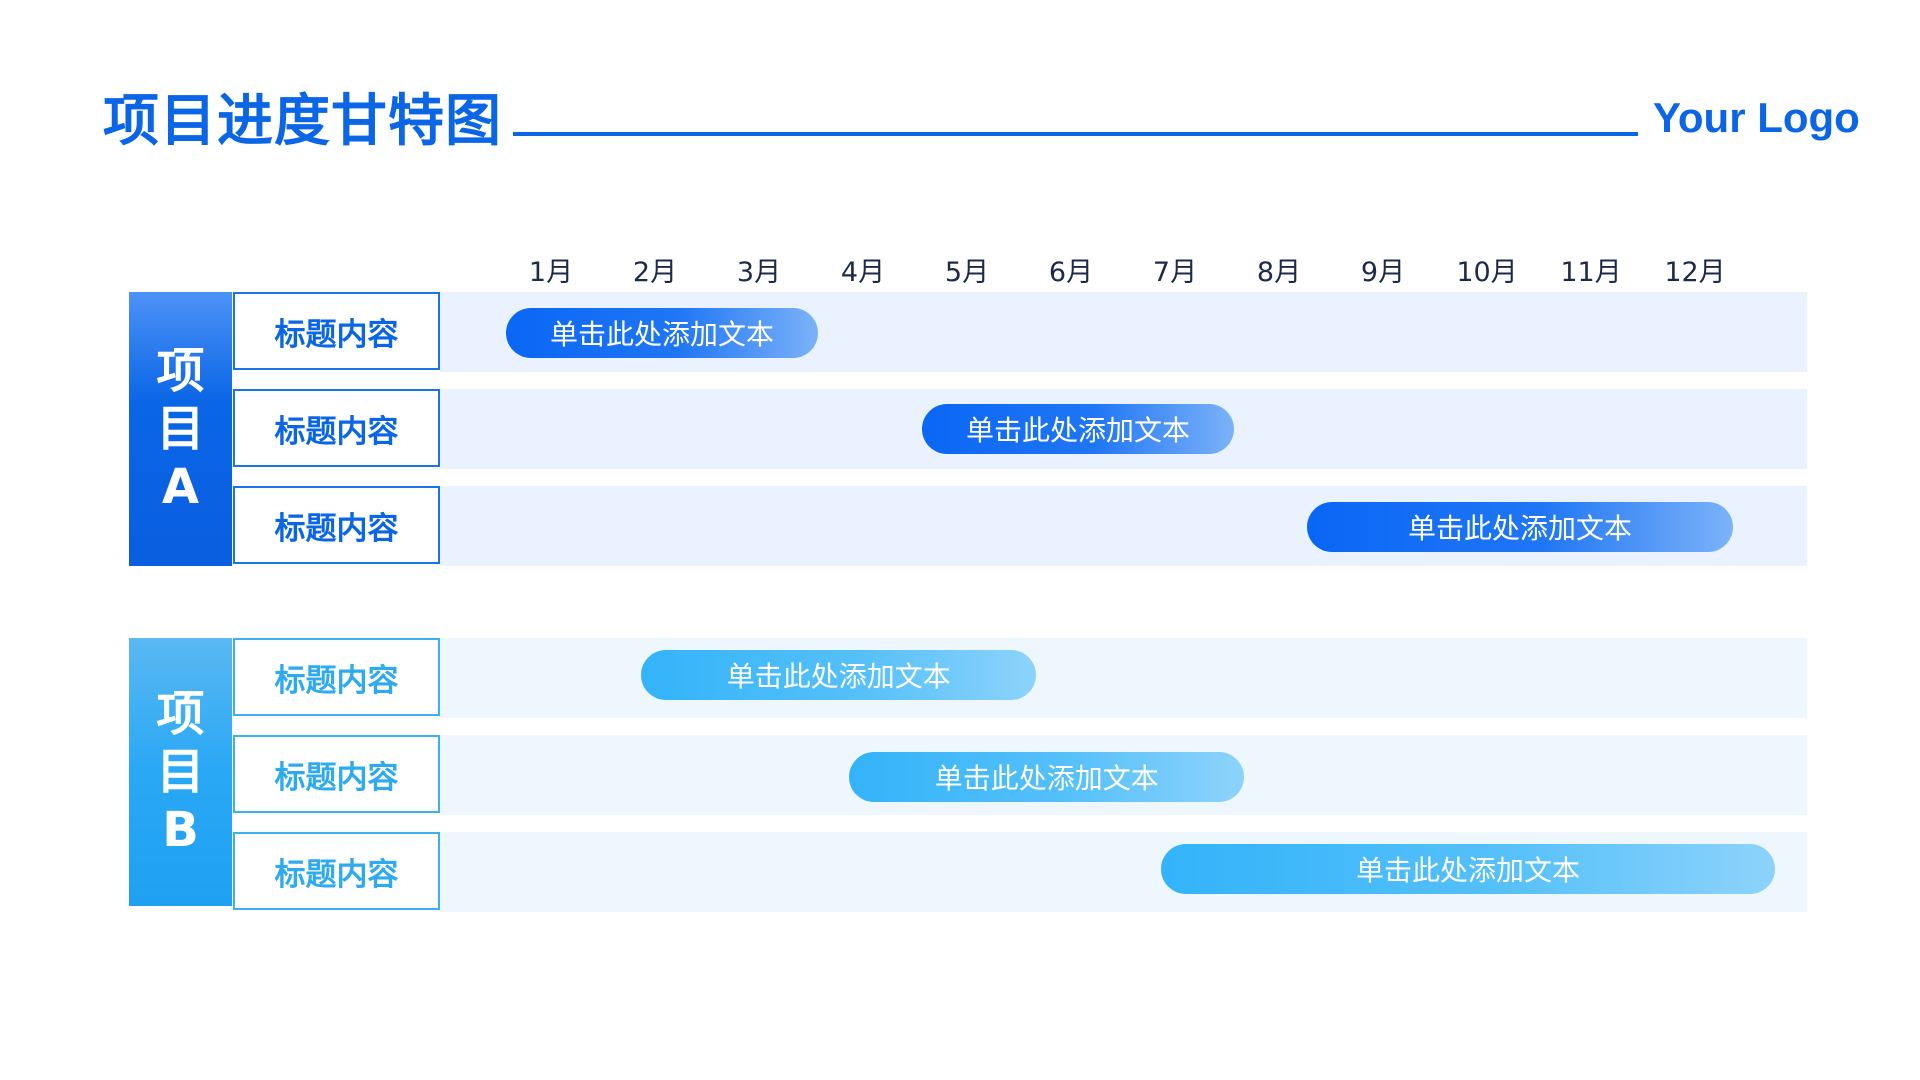 This screenshot has width=1920, height=1080. Describe the element at coordinates (1591, 272) in the screenshot. I see `month-label: 11月` at that location.